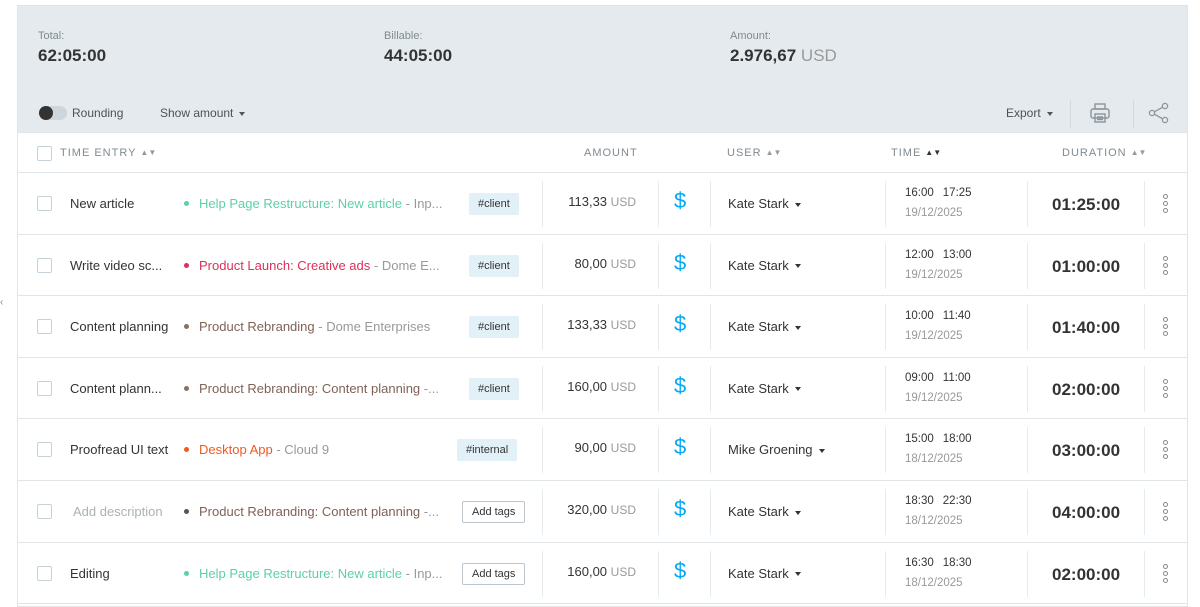  Describe the element at coordinates (938, 316) in the screenshot. I see `entry-time-range: 10:00 11:40` at that location.